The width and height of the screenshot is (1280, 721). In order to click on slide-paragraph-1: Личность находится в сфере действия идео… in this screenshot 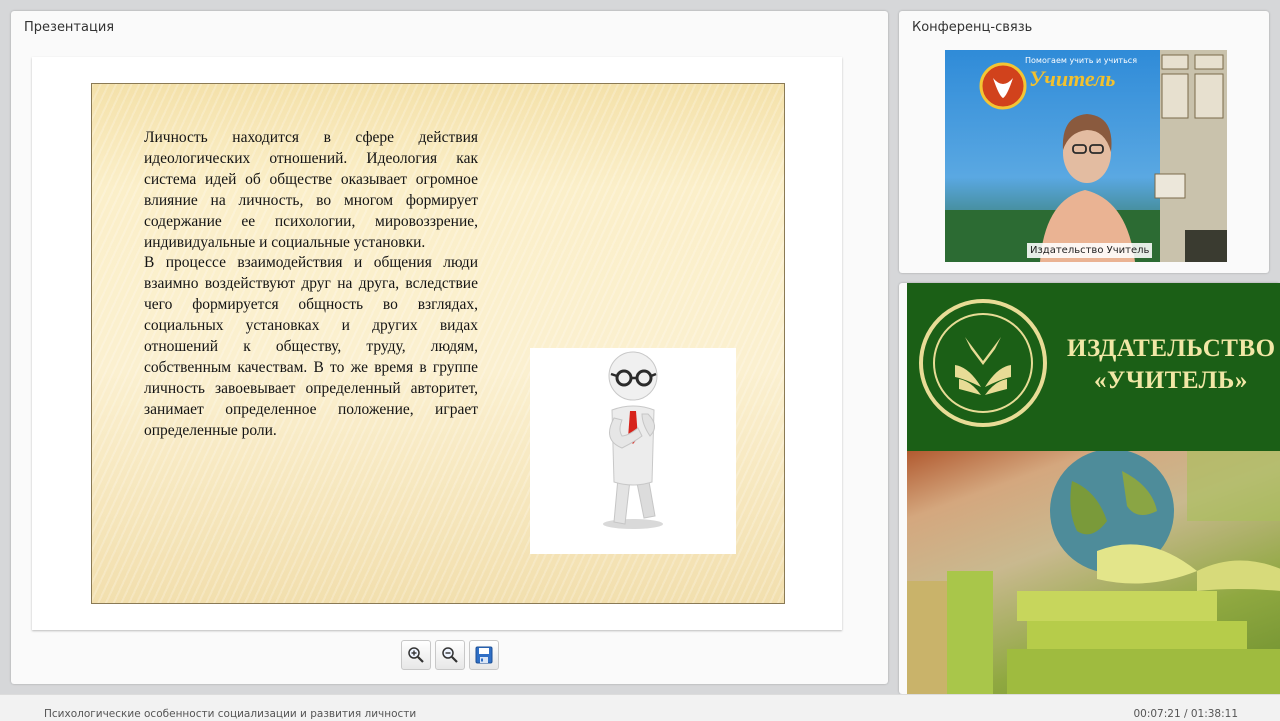, I will do `click(311, 190)`.